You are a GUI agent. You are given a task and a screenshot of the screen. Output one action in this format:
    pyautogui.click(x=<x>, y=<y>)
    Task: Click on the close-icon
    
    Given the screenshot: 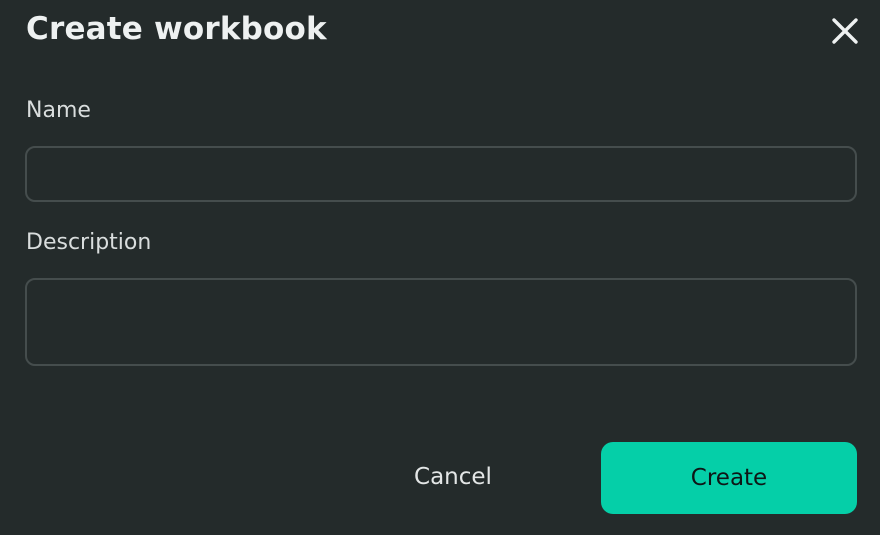 What is the action you would take?
    pyautogui.click(x=845, y=31)
    